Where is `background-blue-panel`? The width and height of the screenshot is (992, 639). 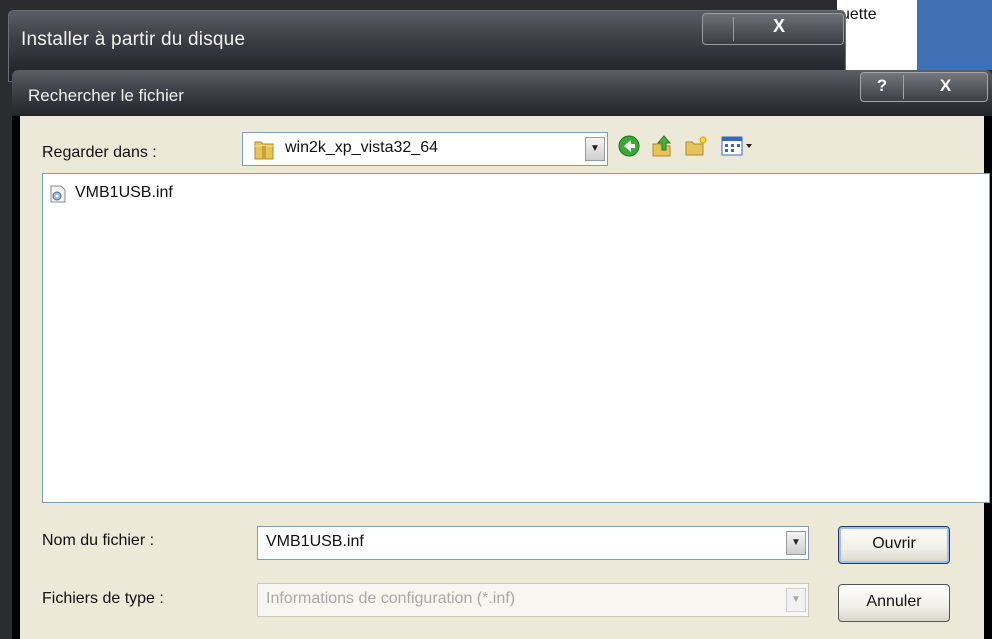 background-blue-panel is located at coordinates (954, 35).